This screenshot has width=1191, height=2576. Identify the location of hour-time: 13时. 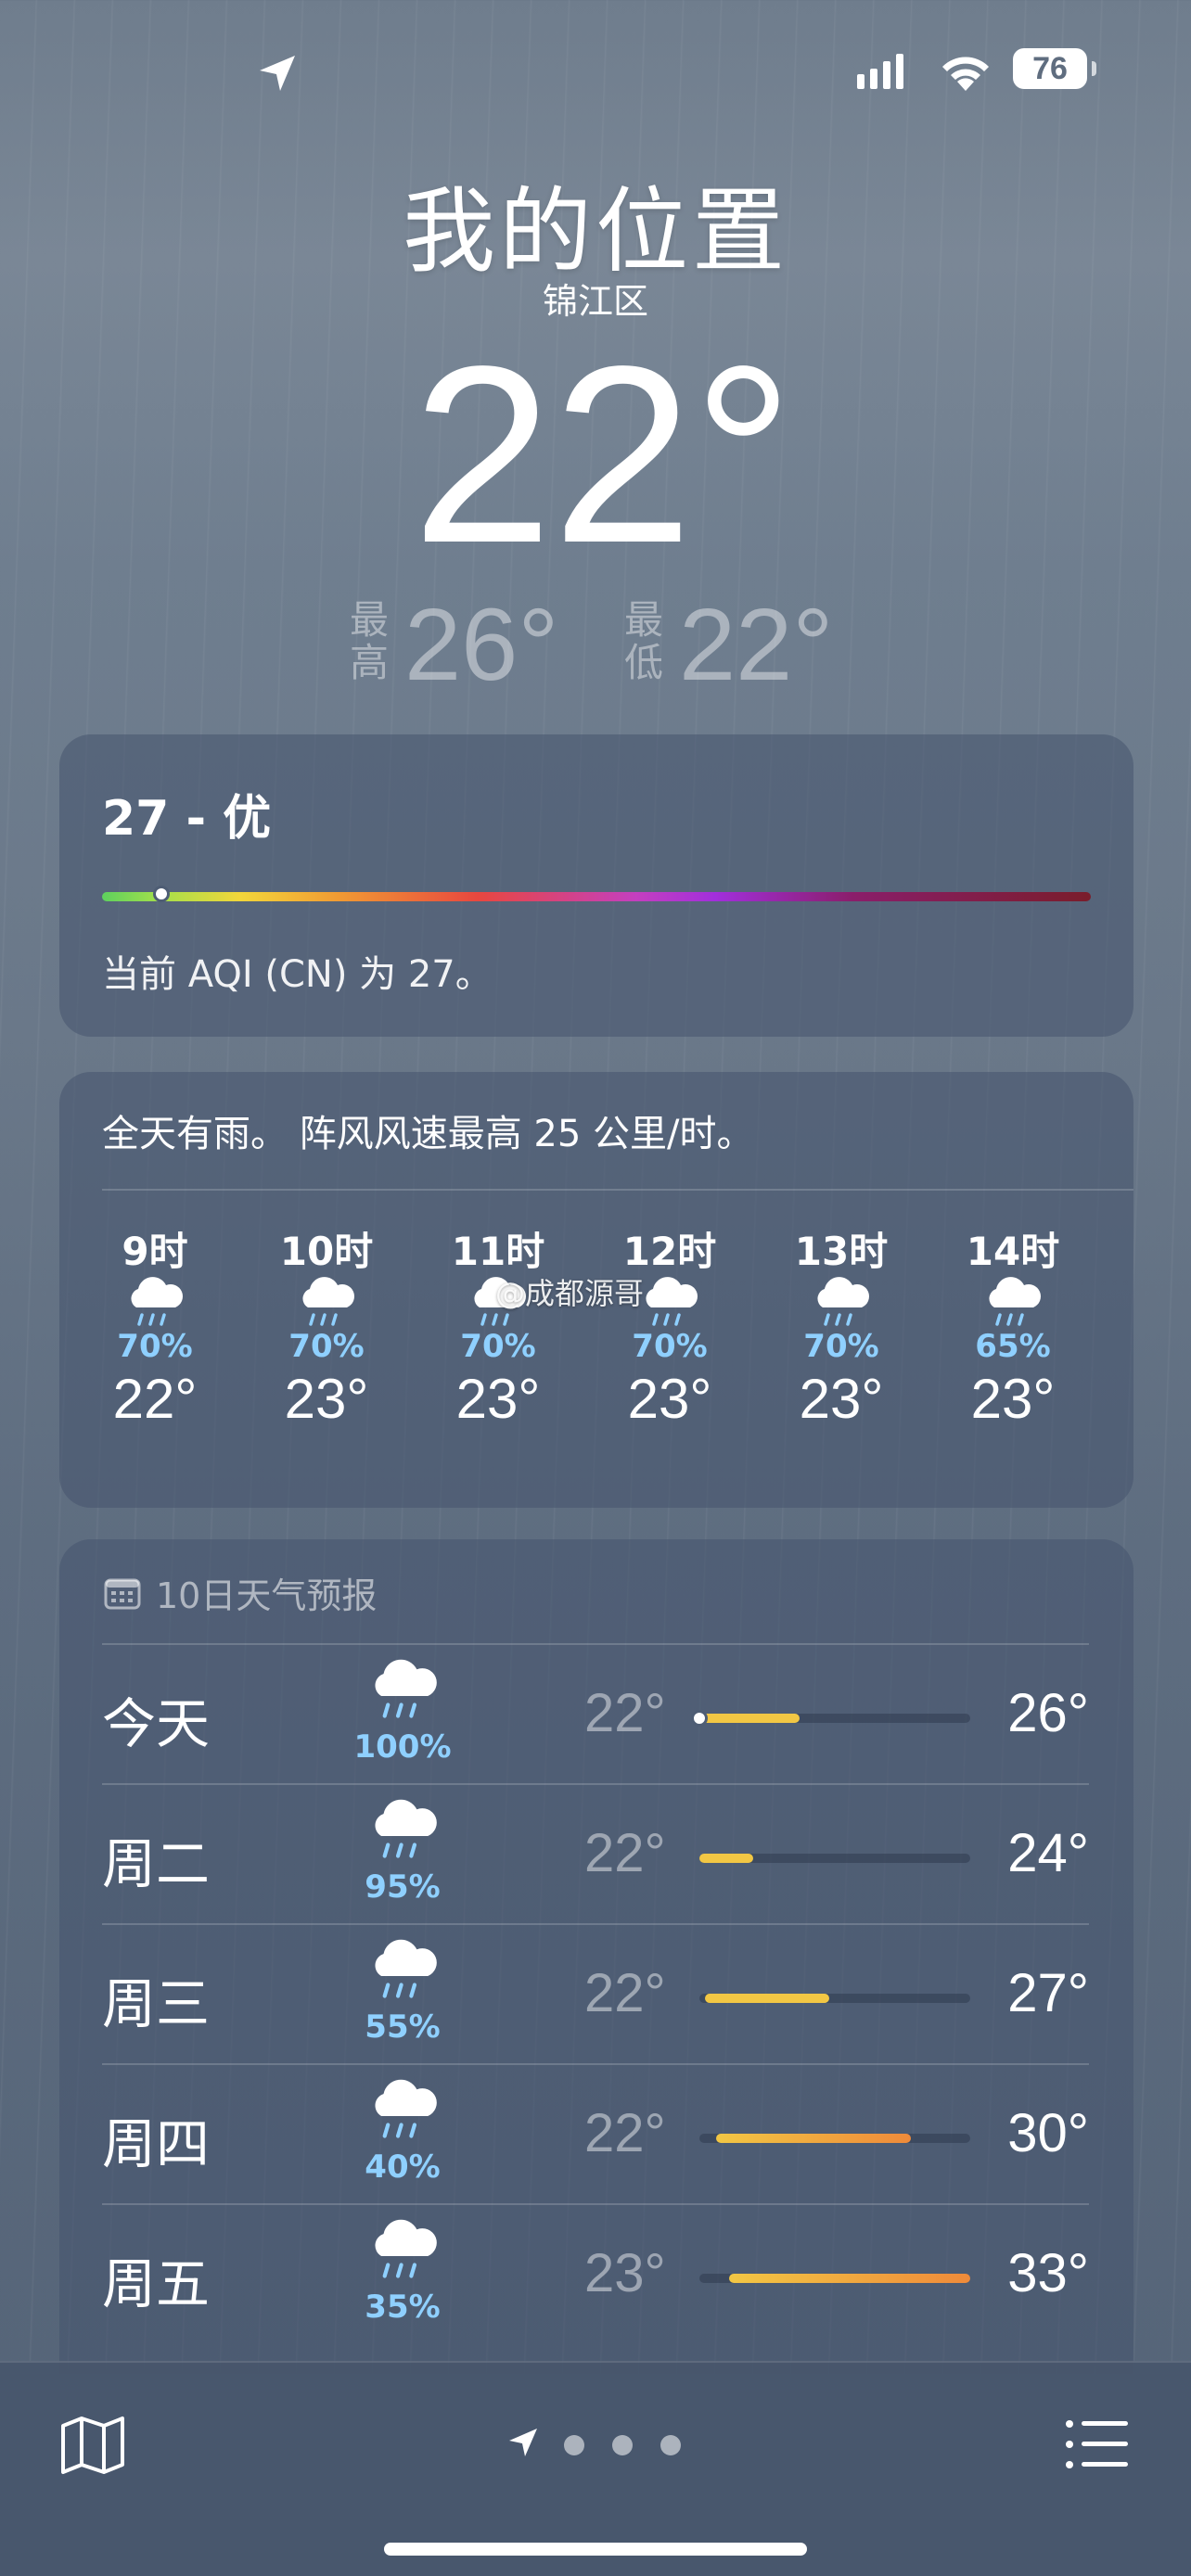
(842, 1251).